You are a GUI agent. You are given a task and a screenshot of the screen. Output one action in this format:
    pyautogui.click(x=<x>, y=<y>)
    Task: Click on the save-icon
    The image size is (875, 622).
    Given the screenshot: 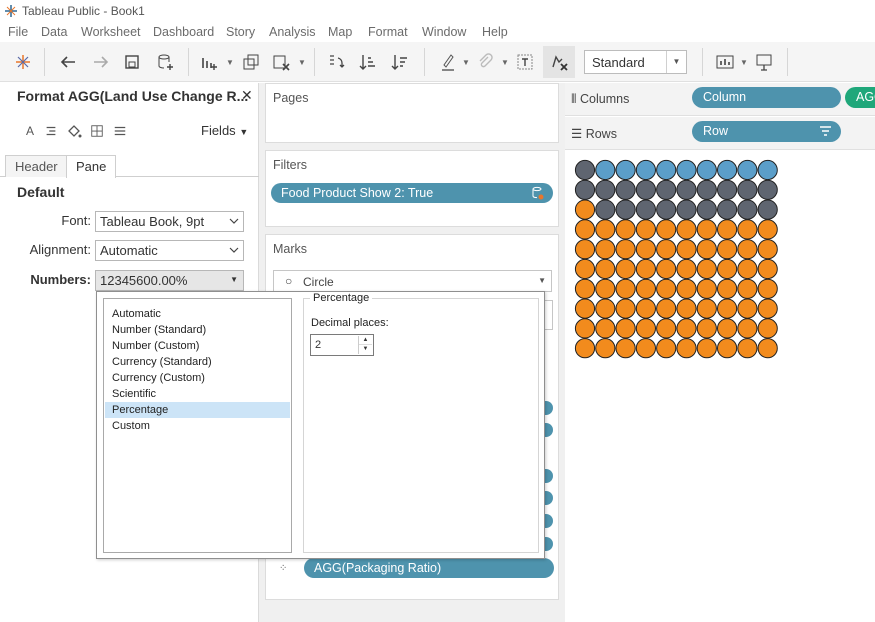 What is the action you would take?
    pyautogui.click(x=132, y=62)
    